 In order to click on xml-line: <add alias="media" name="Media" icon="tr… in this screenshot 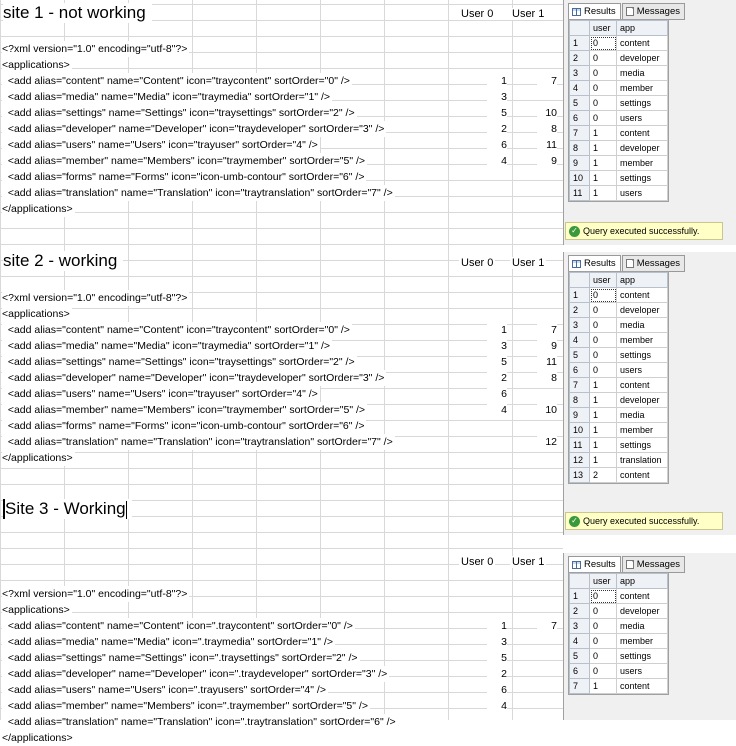, I will do `click(167, 346)`.